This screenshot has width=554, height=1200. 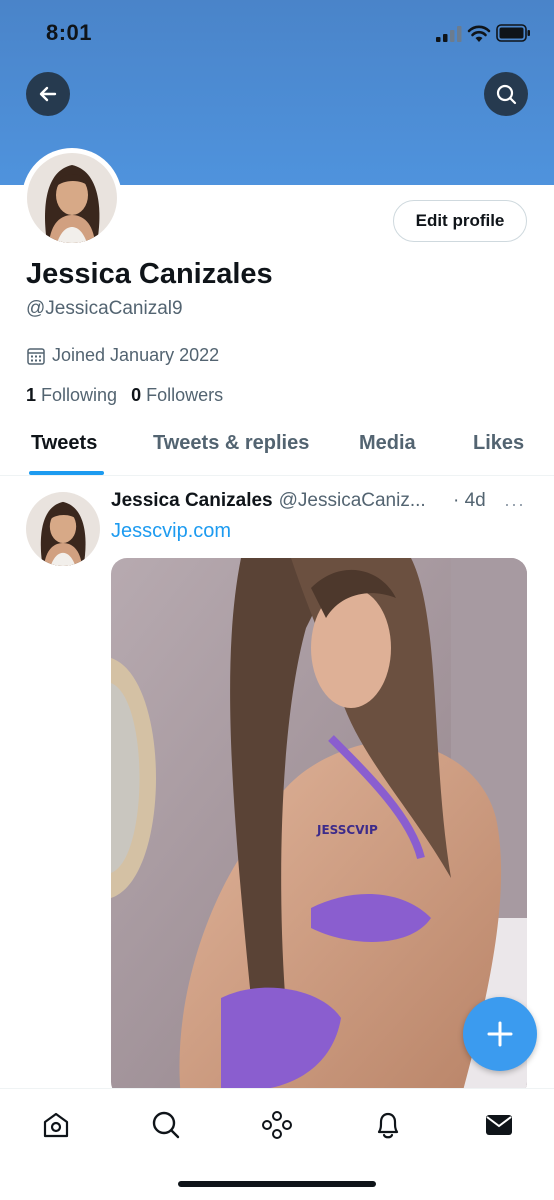 I want to click on followers-label: Followers, so click(x=185, y=395).